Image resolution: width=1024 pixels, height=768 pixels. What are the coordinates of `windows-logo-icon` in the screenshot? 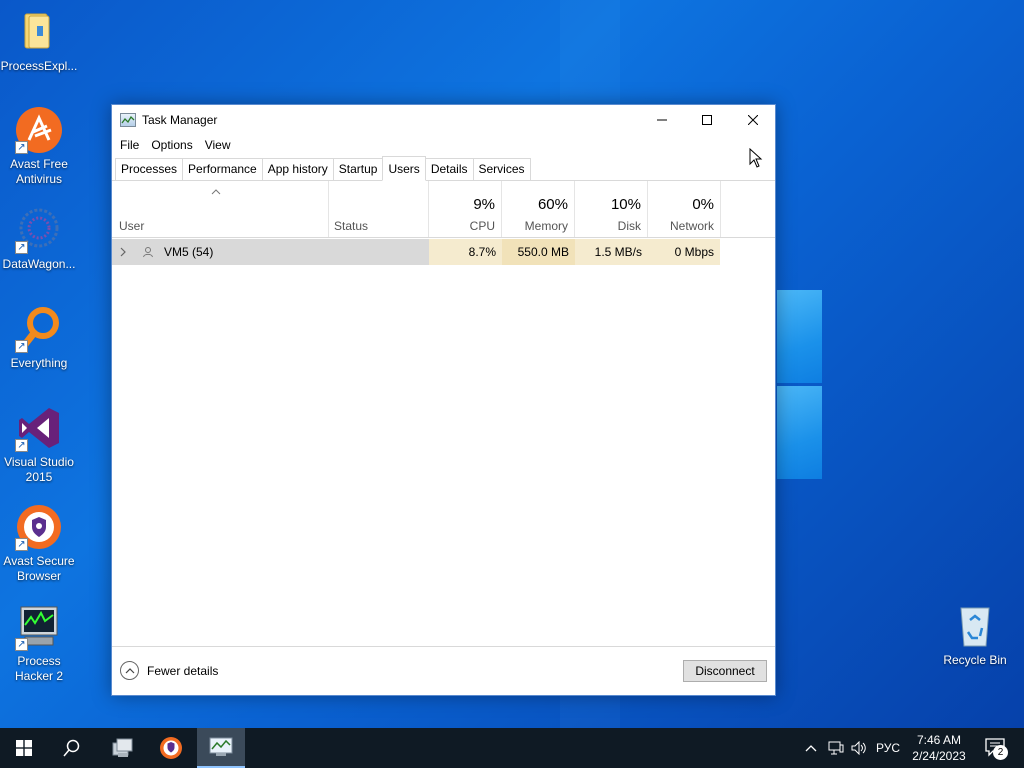 It's located at (24, 748).